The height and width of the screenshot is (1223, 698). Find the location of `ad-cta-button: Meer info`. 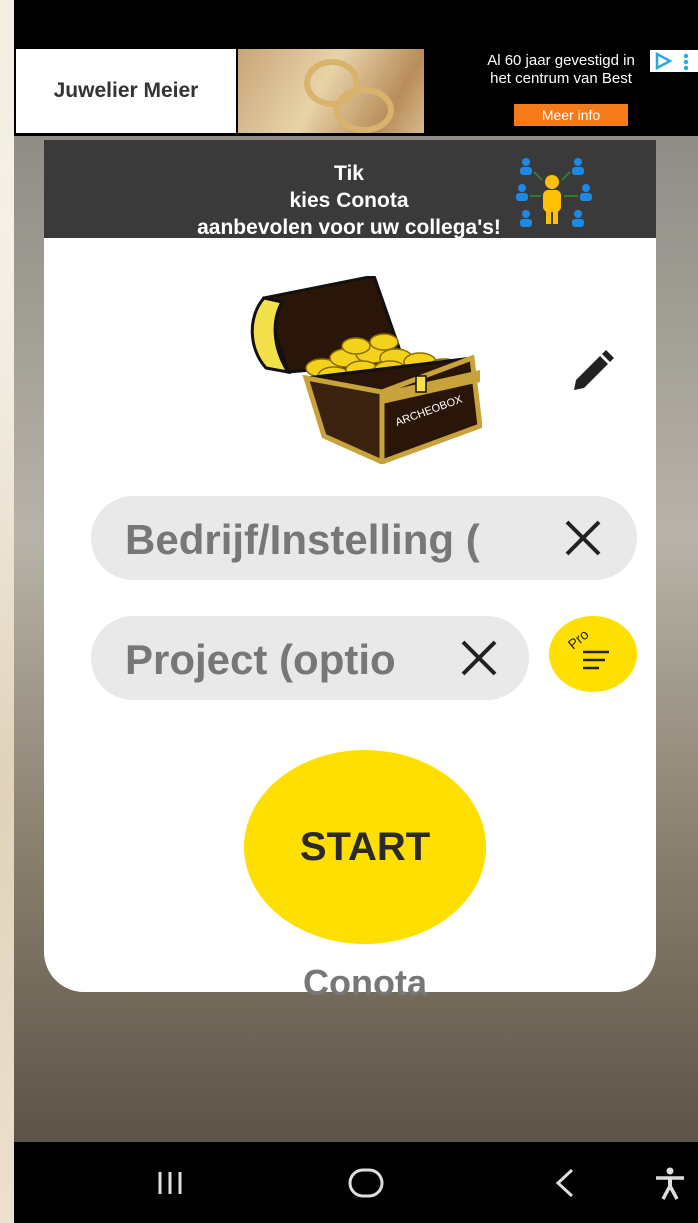

ad-cta-button: Meer info is located at coordinates (571, 115).